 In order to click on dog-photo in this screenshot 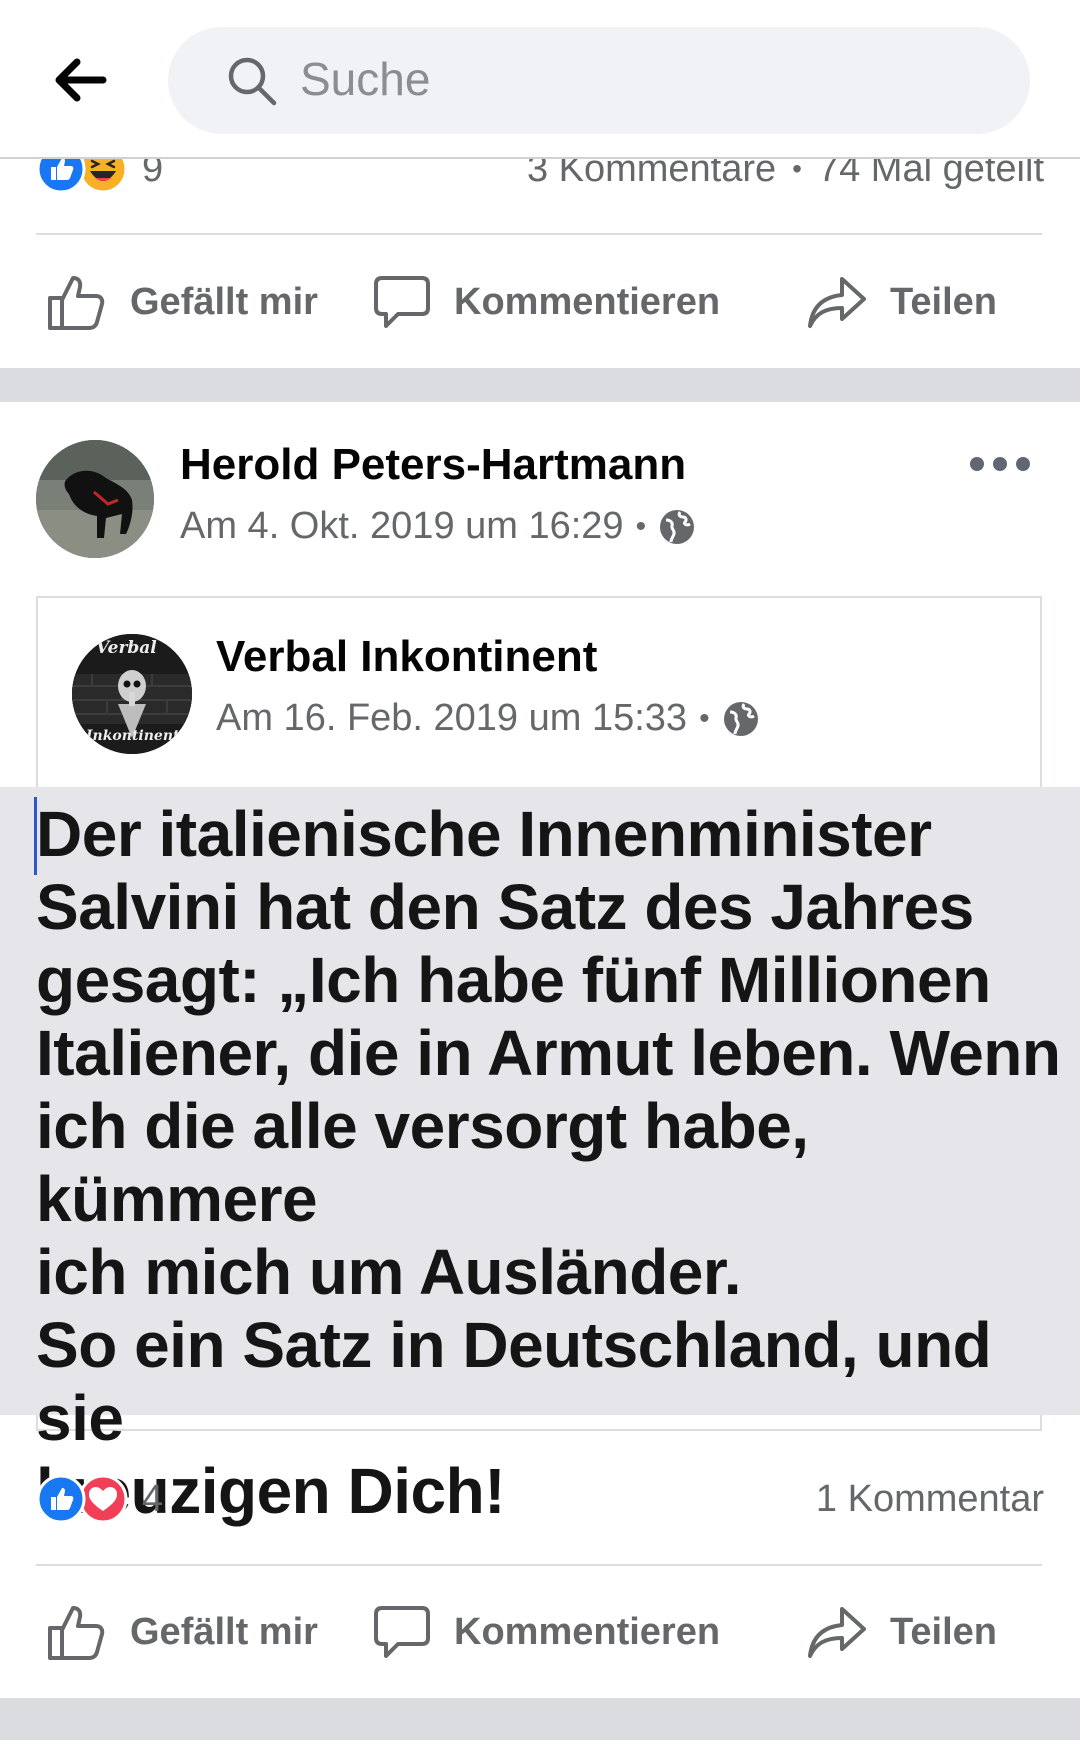, I will do `click(95, 499)`.